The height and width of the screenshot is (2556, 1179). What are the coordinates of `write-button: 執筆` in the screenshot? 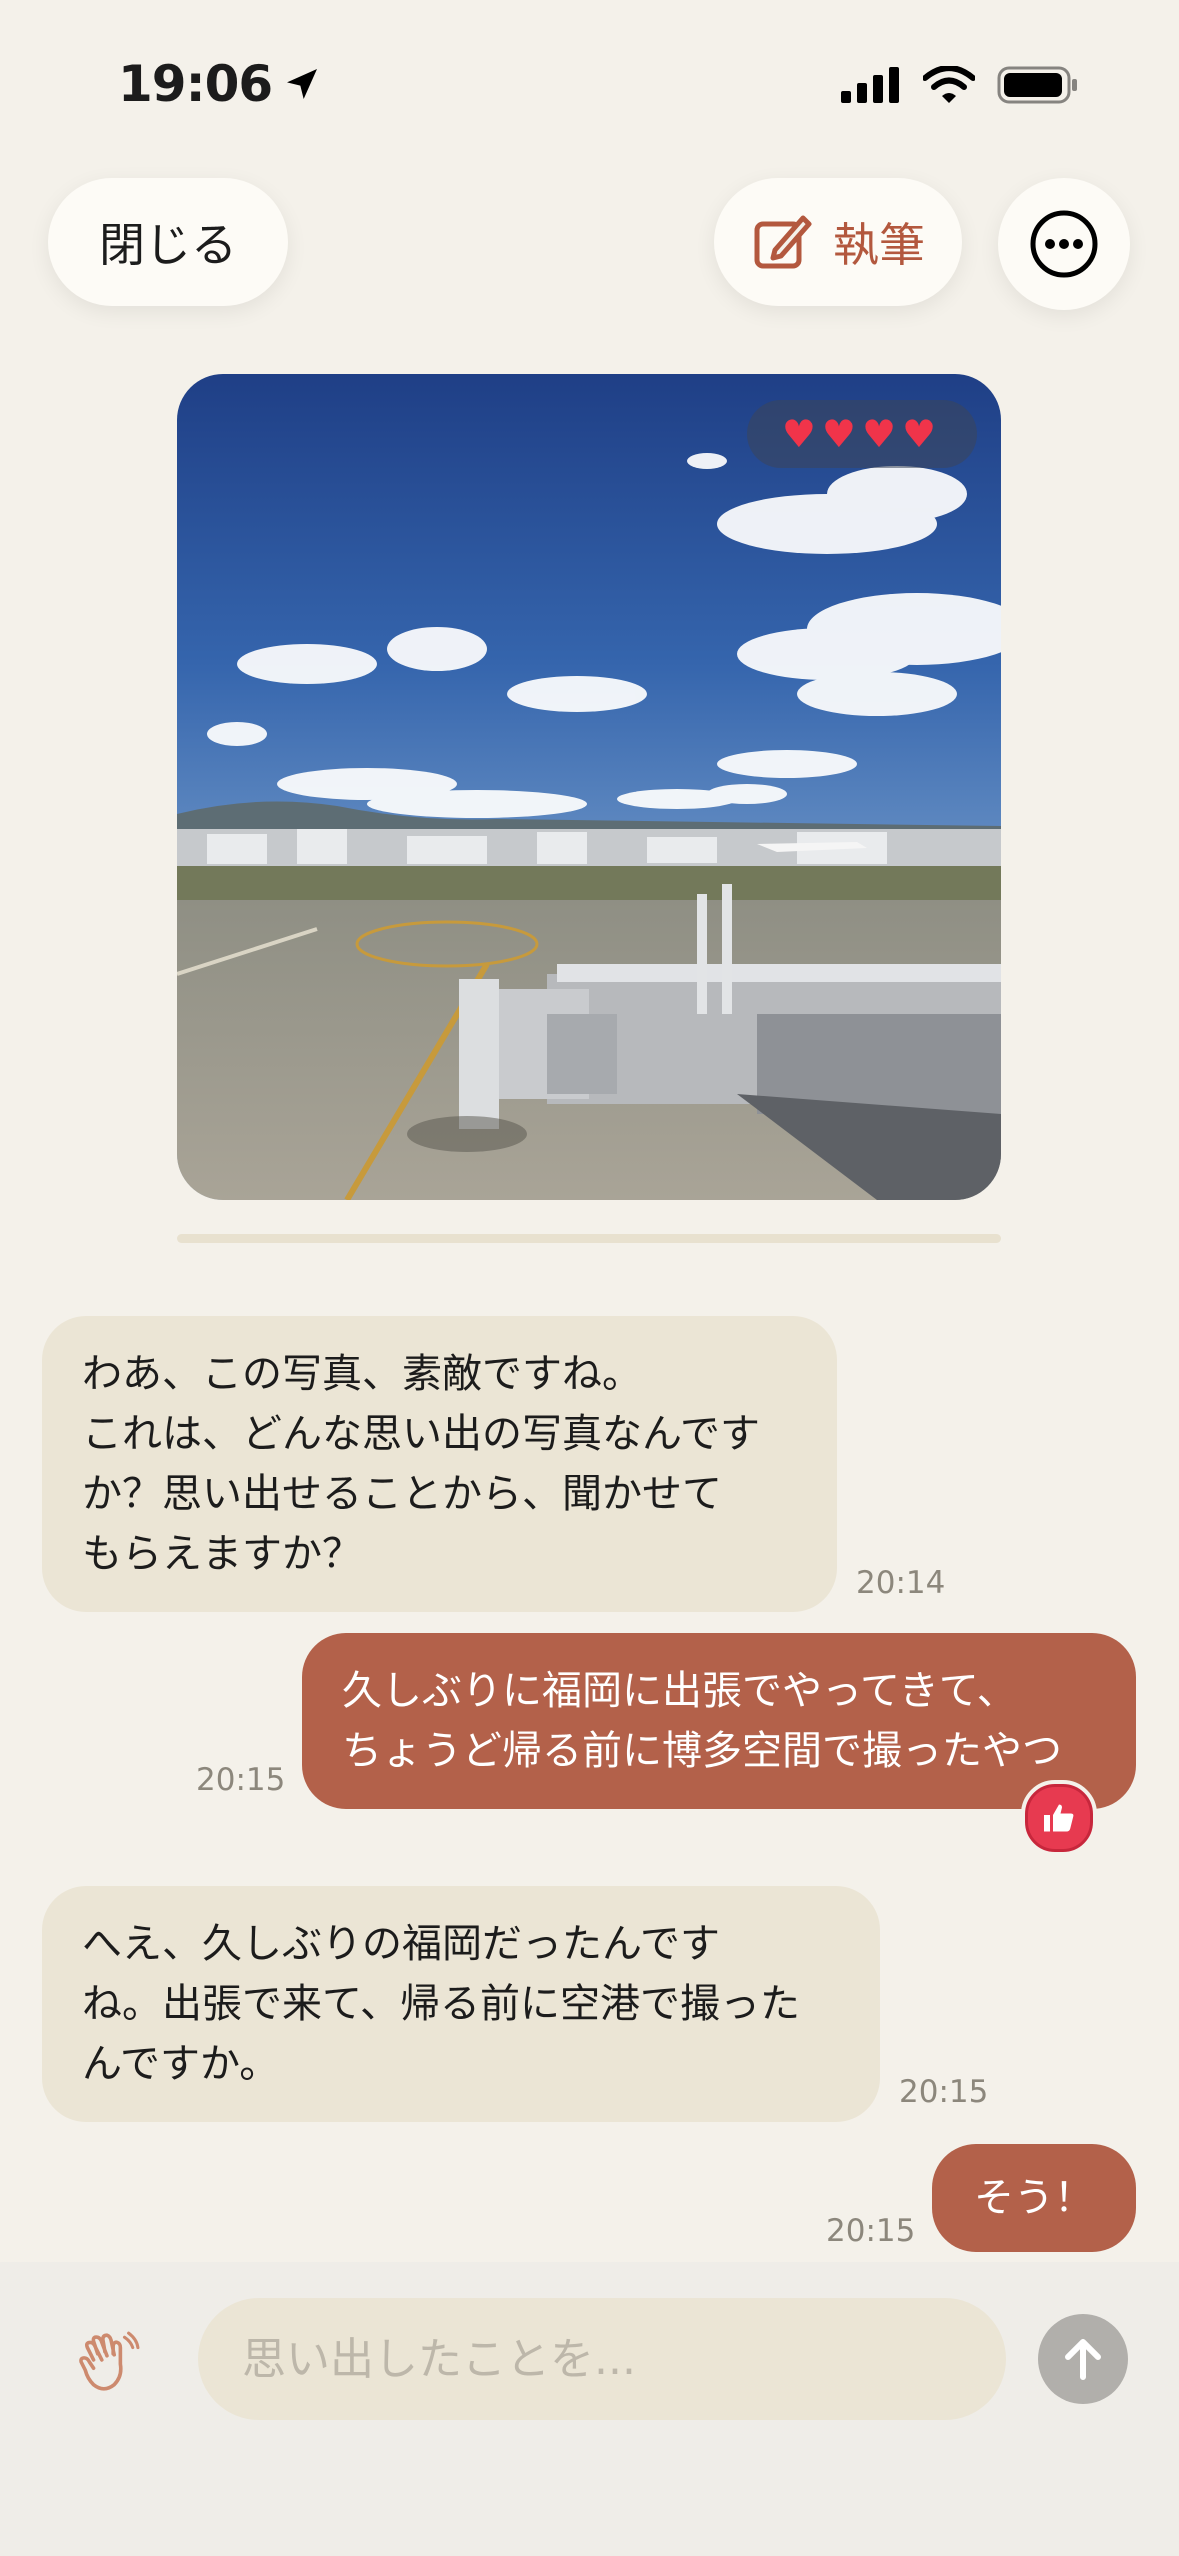 It's located at (838, 242).